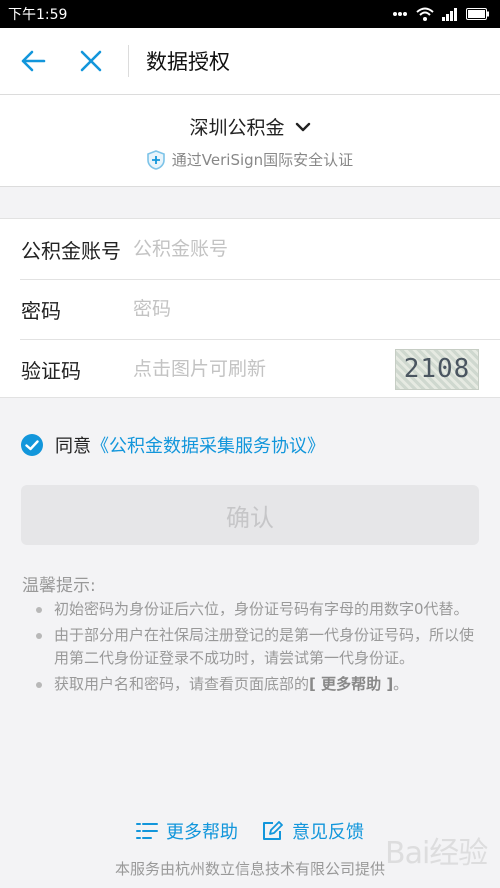  I want to click on page-title: 数据授权, so click(188, 62).